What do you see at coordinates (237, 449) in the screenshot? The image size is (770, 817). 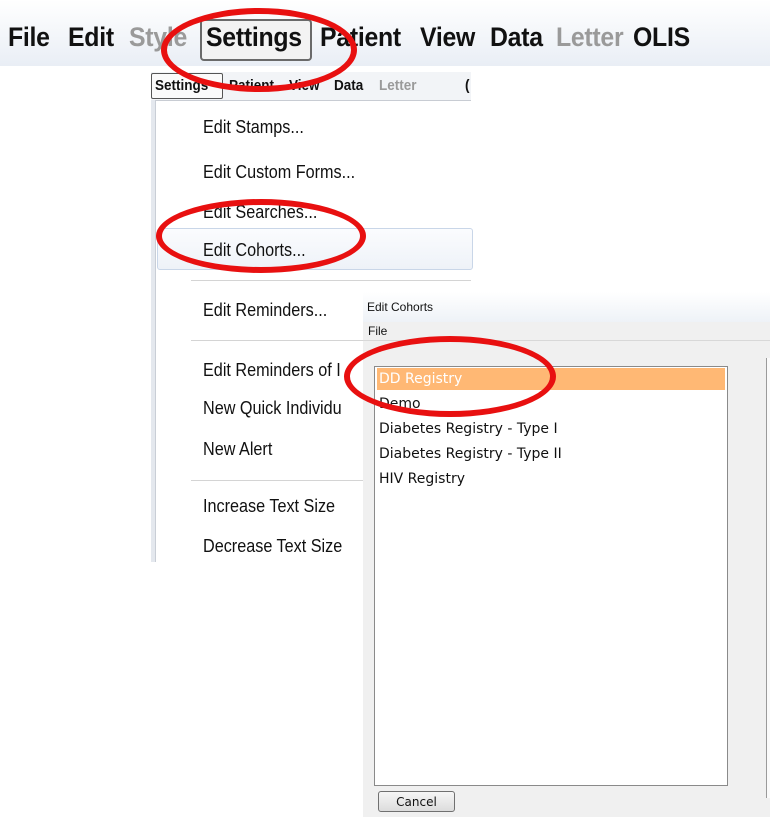 I see `menu-item-new-alert: New Alert` at bounding box center [237, 449].